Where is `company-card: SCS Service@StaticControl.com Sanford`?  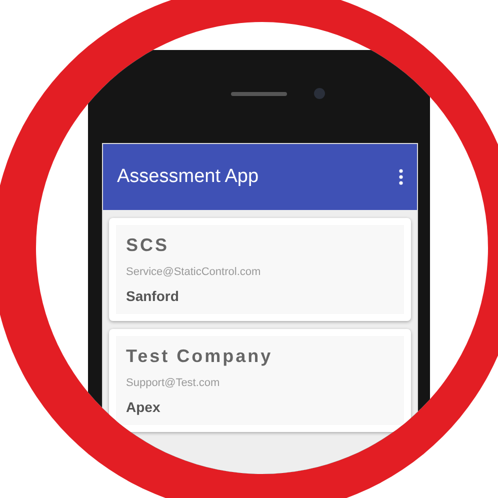
company-card: SCS Service@StaticControl.com Sanford is located at coordinates (260, 269).